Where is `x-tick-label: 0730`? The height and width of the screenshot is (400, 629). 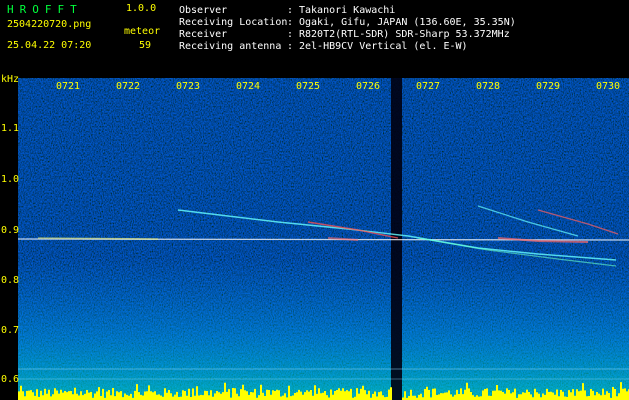
x-tick-label: 0730 is located at coordinates (608, 86).